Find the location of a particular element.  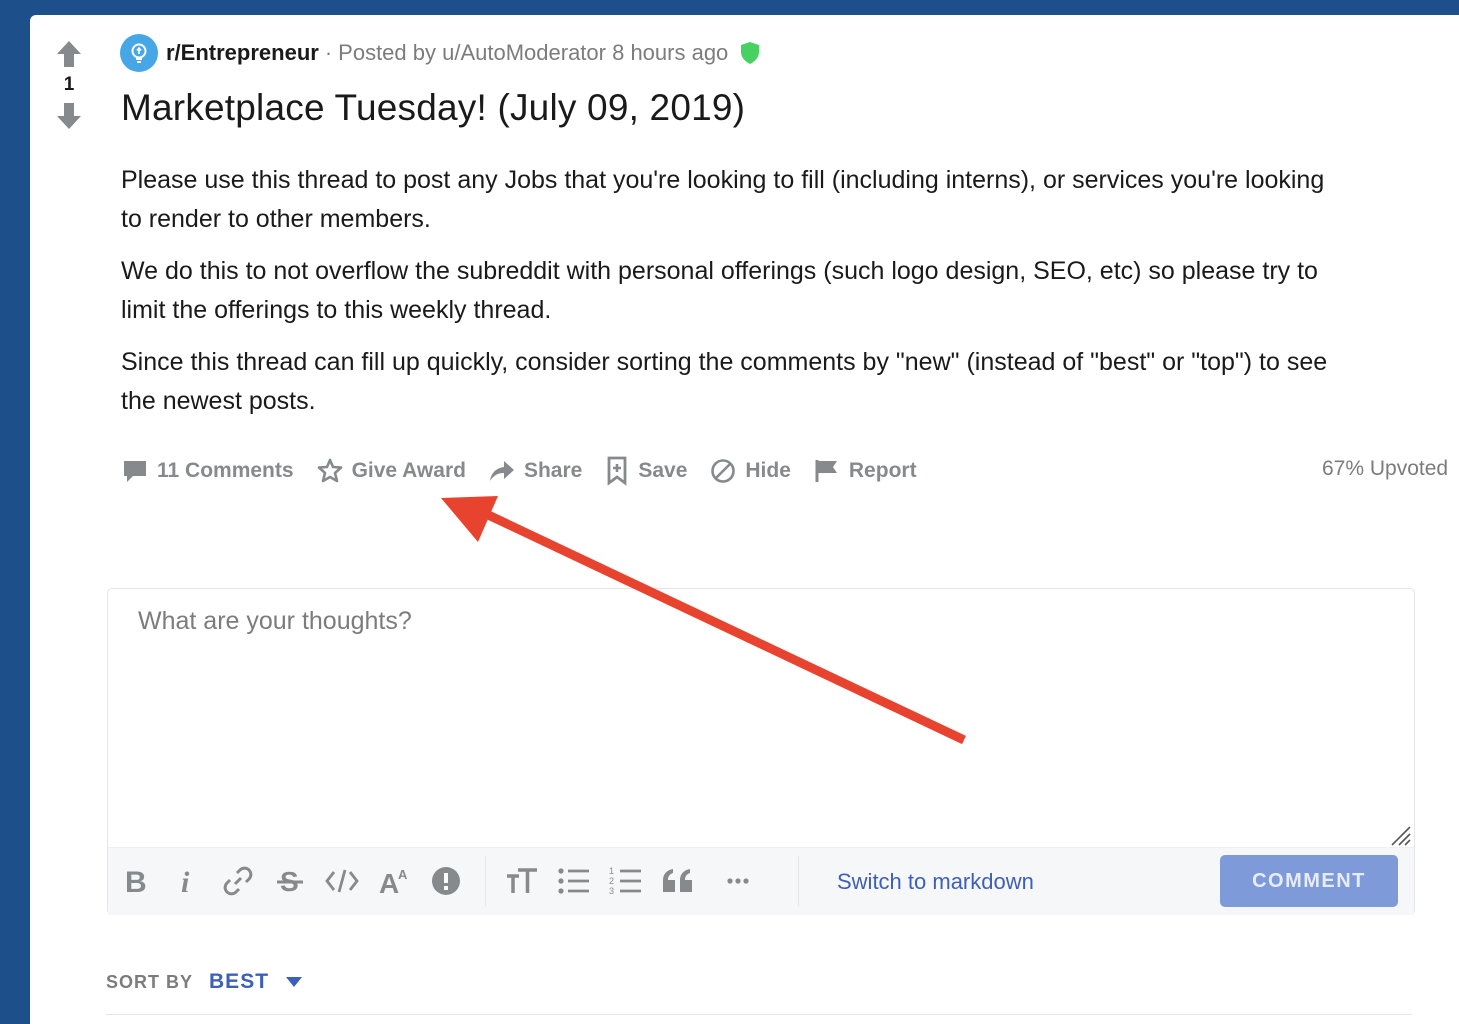

svg-text: i is located at coordinates (185, 881).